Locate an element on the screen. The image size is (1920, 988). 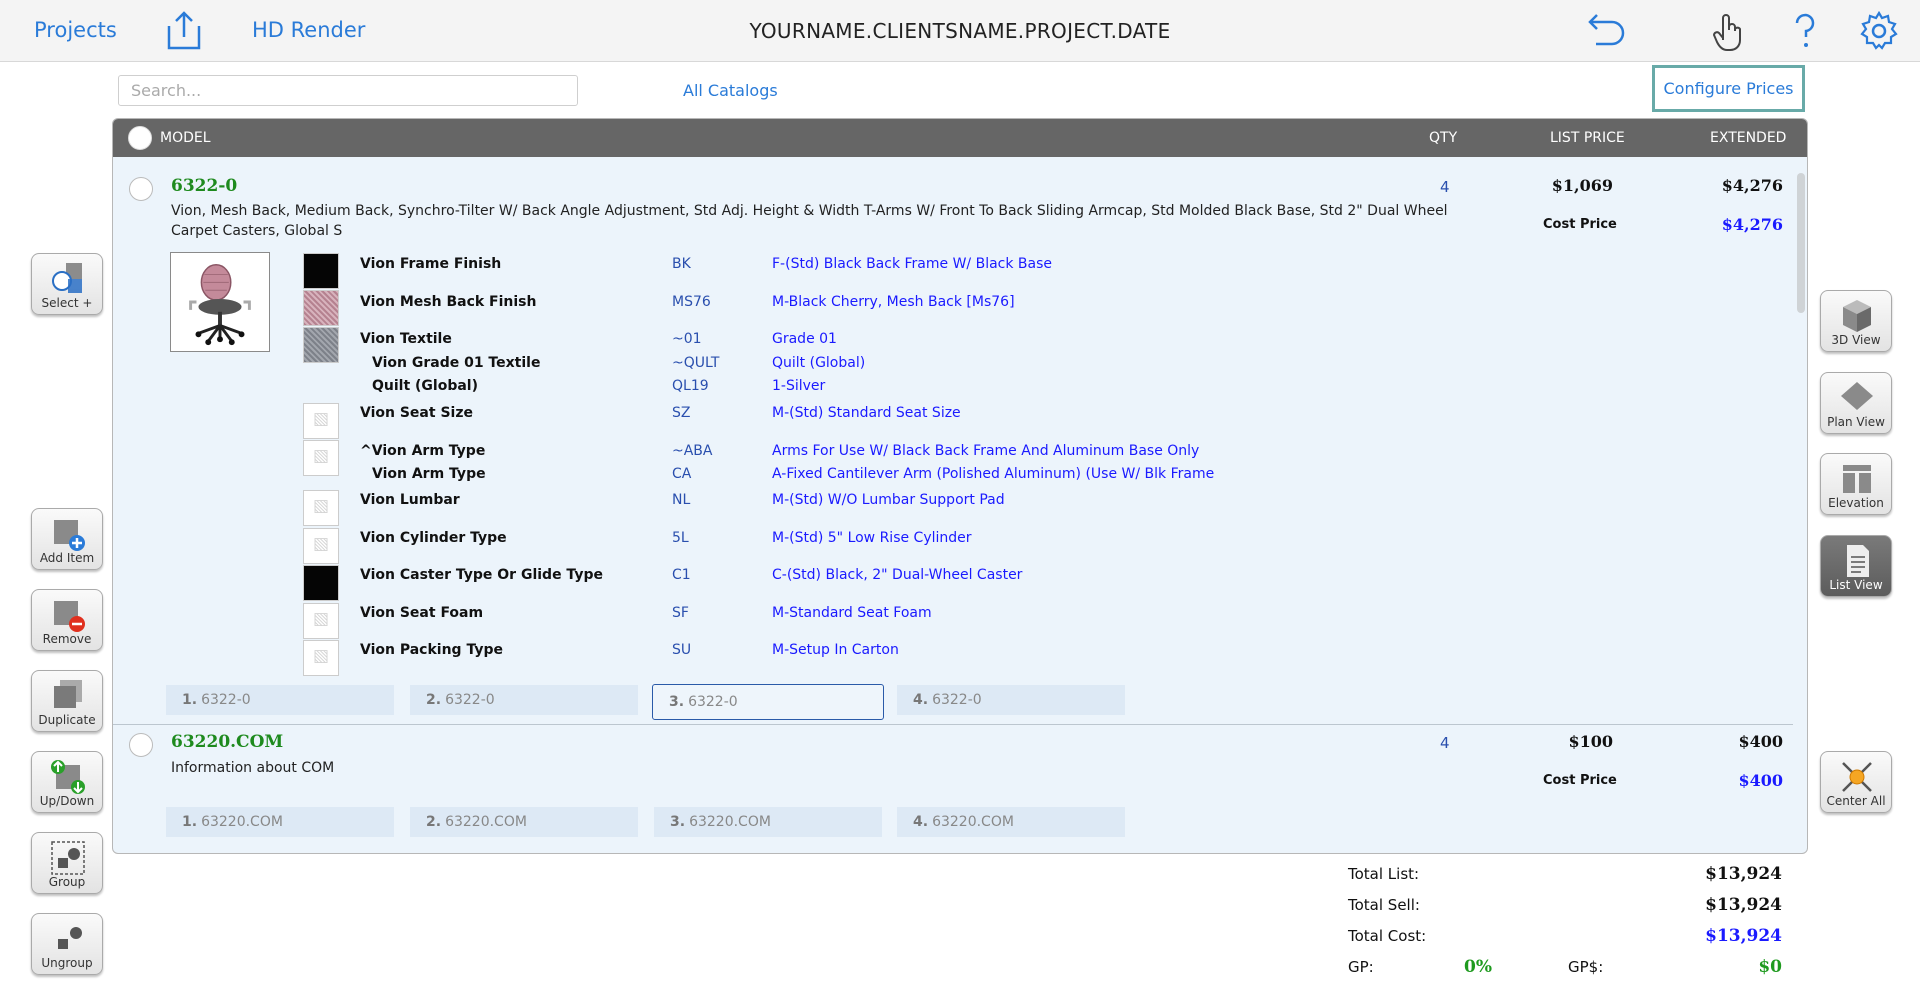
elevation-button: Elevation is located at coordinates (1856, 484).